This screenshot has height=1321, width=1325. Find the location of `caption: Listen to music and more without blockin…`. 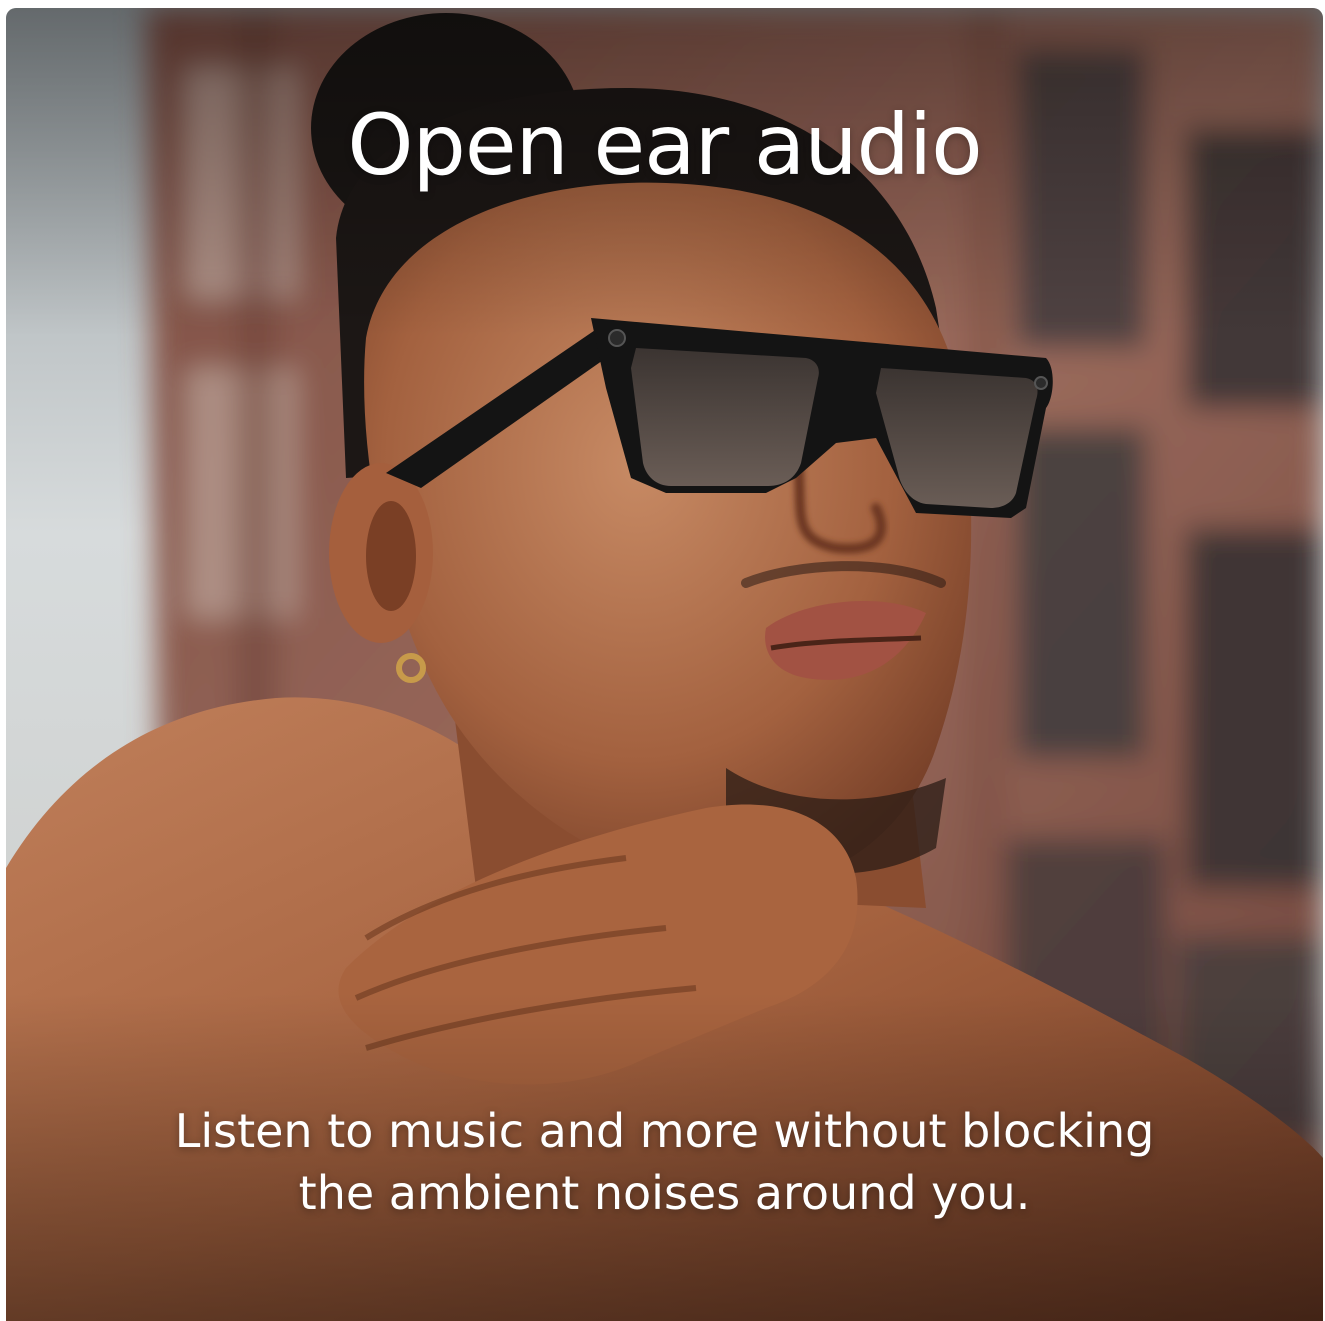

caption: Listen to music and more without blockin… is located at coordinates (664, 1162).